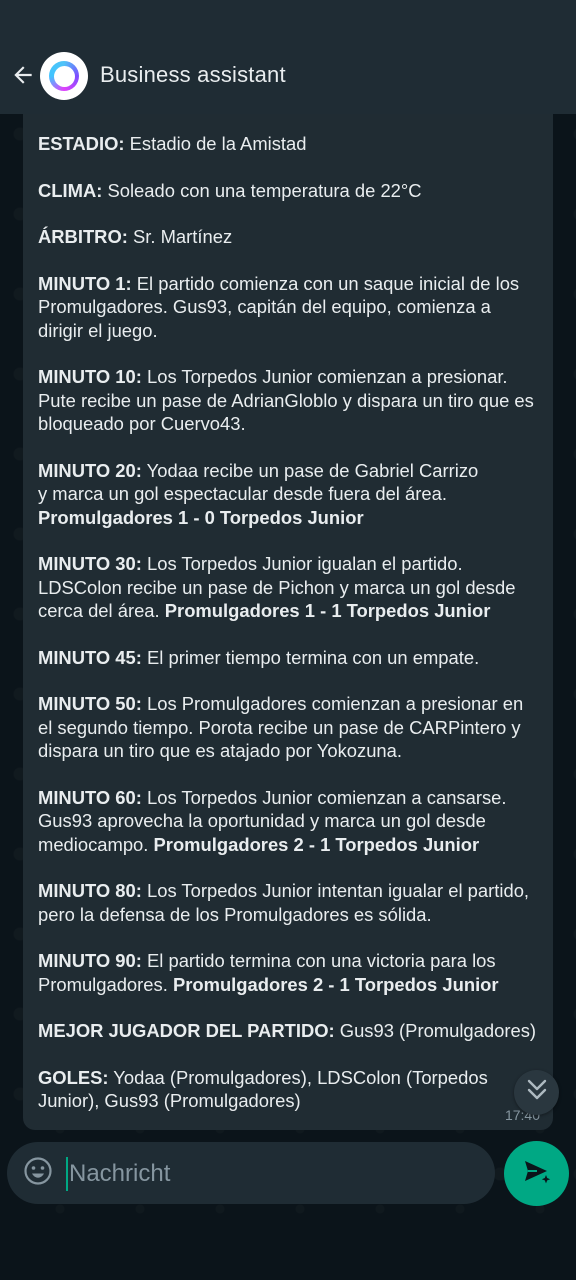 The image size is (576, 1280). What do you see at coordinates (90, 890) in the screenshot?
I see `line-label: MINUTO 80:` at bounding box center [90, 890].